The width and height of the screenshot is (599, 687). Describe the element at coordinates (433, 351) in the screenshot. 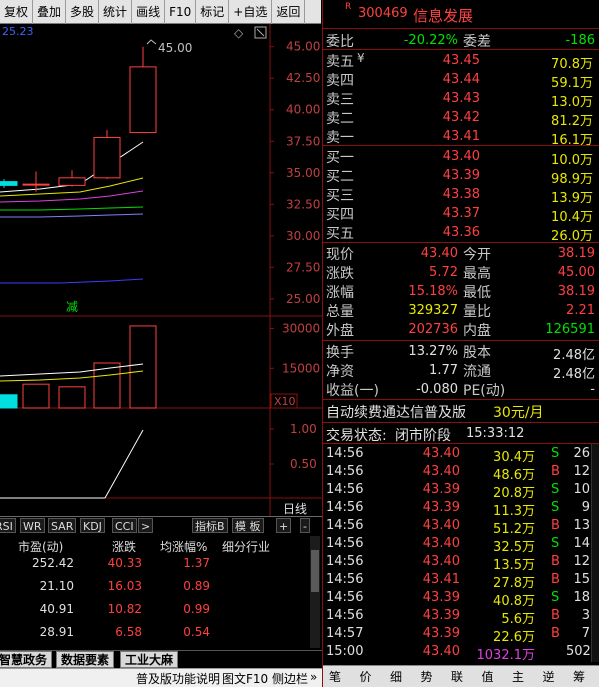

I see `fund-value: 13.27%` at that location.